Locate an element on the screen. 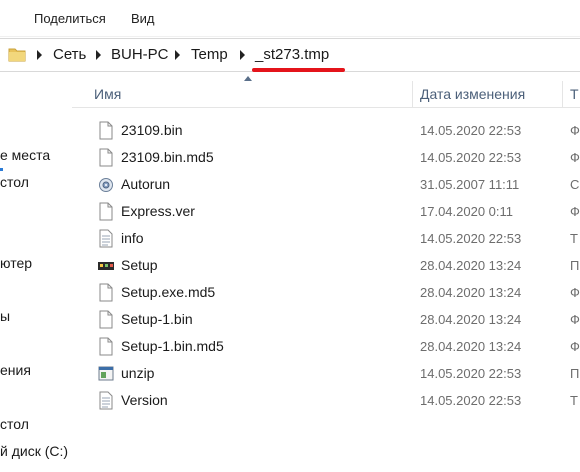  menu-view: Вид is located at coordinates (143, 18).